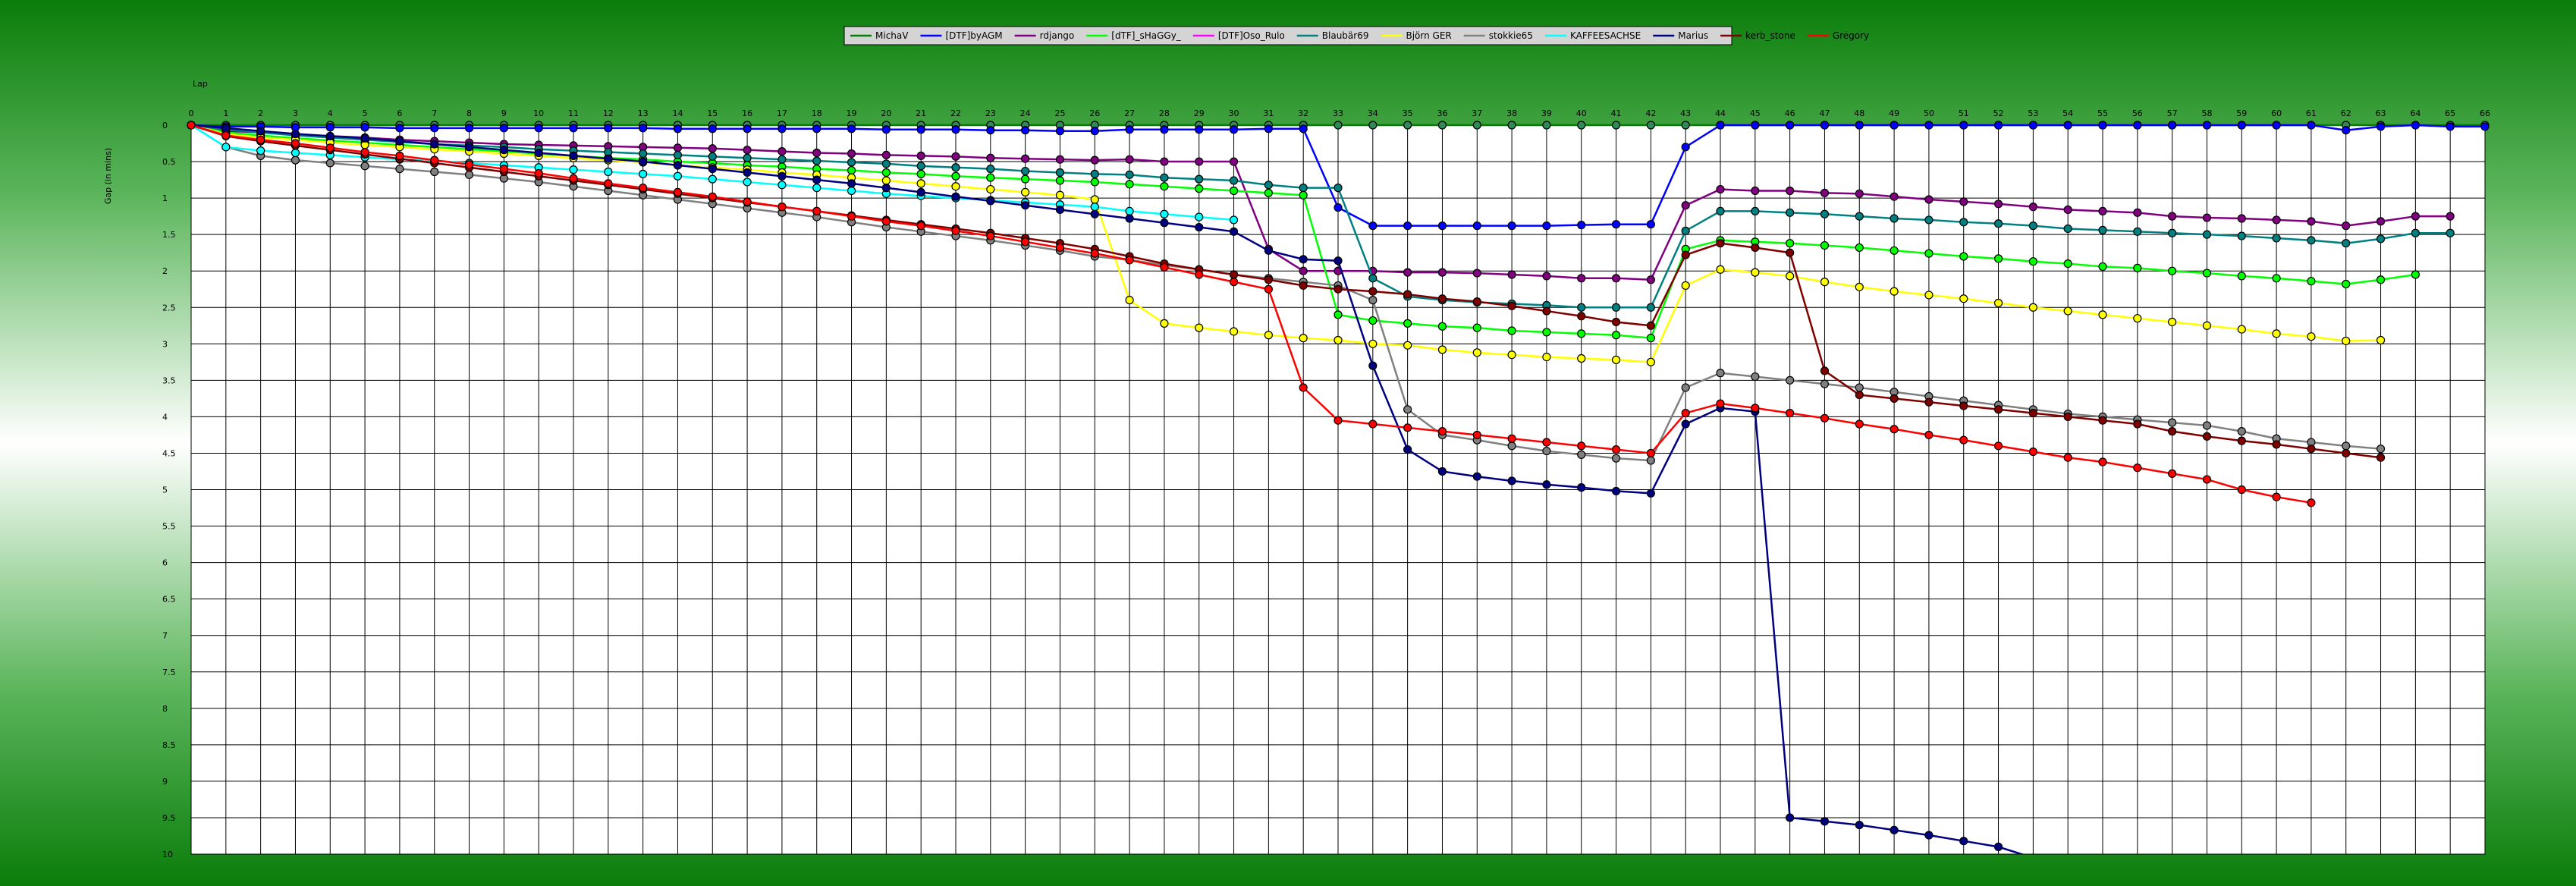 The height and width of the screenshot is (886, 2576). I want to click on x-tick-label: 55, so click(2102, 113).